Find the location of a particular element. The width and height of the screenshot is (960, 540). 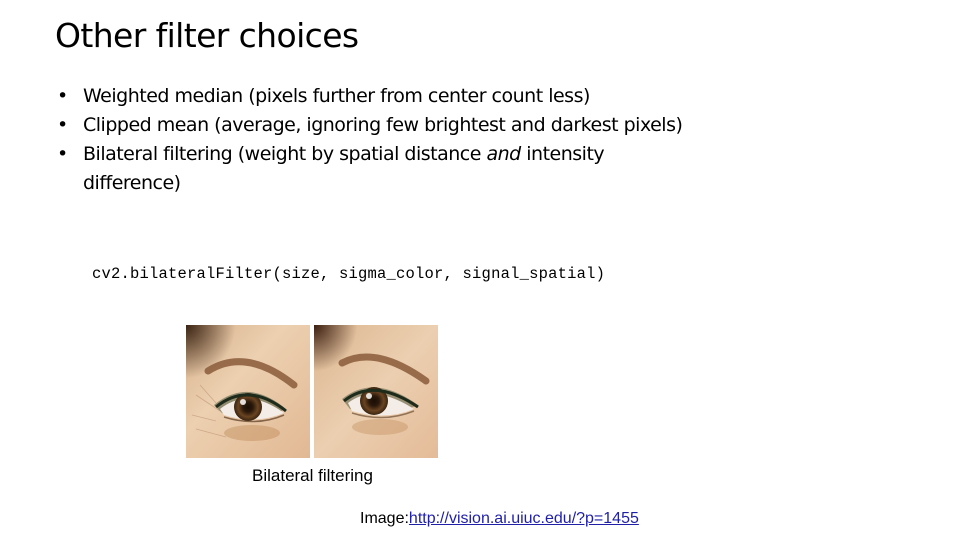

figure-caption: Bilateral filtering is located at coordinates (312, 475).